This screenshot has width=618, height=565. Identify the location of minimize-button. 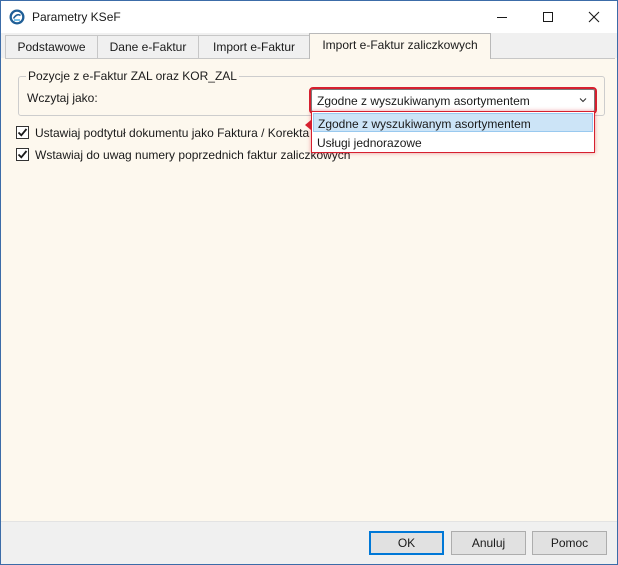
(502, 17).